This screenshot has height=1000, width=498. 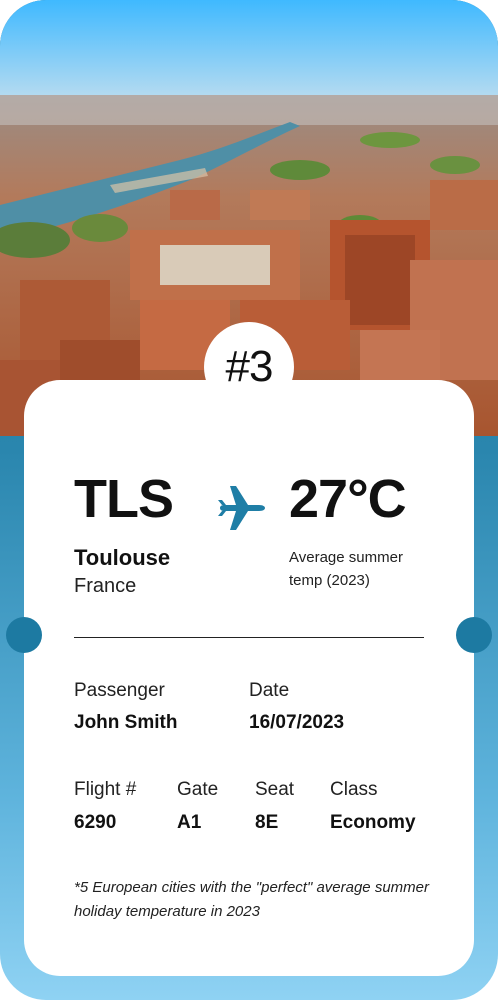 I want to click on class-value: Economy, so click(x=373, y=822).